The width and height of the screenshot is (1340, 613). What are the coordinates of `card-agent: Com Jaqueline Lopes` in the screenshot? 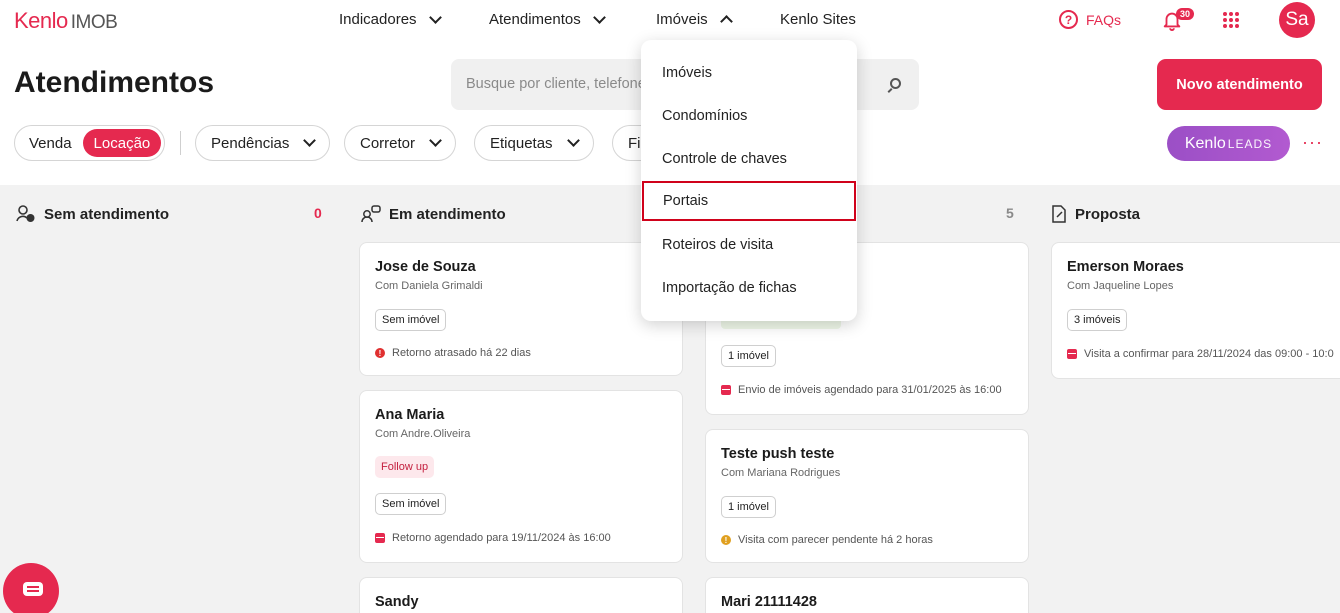 It's located at (1120, 286).